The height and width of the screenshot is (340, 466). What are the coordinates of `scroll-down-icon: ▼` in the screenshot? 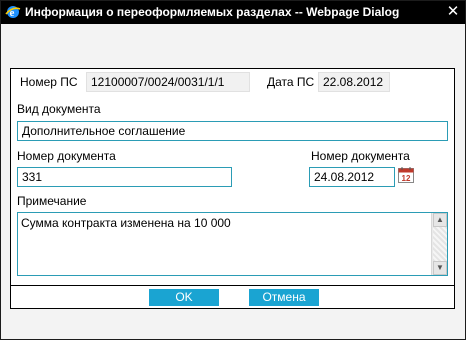 It's located at (440, 268).